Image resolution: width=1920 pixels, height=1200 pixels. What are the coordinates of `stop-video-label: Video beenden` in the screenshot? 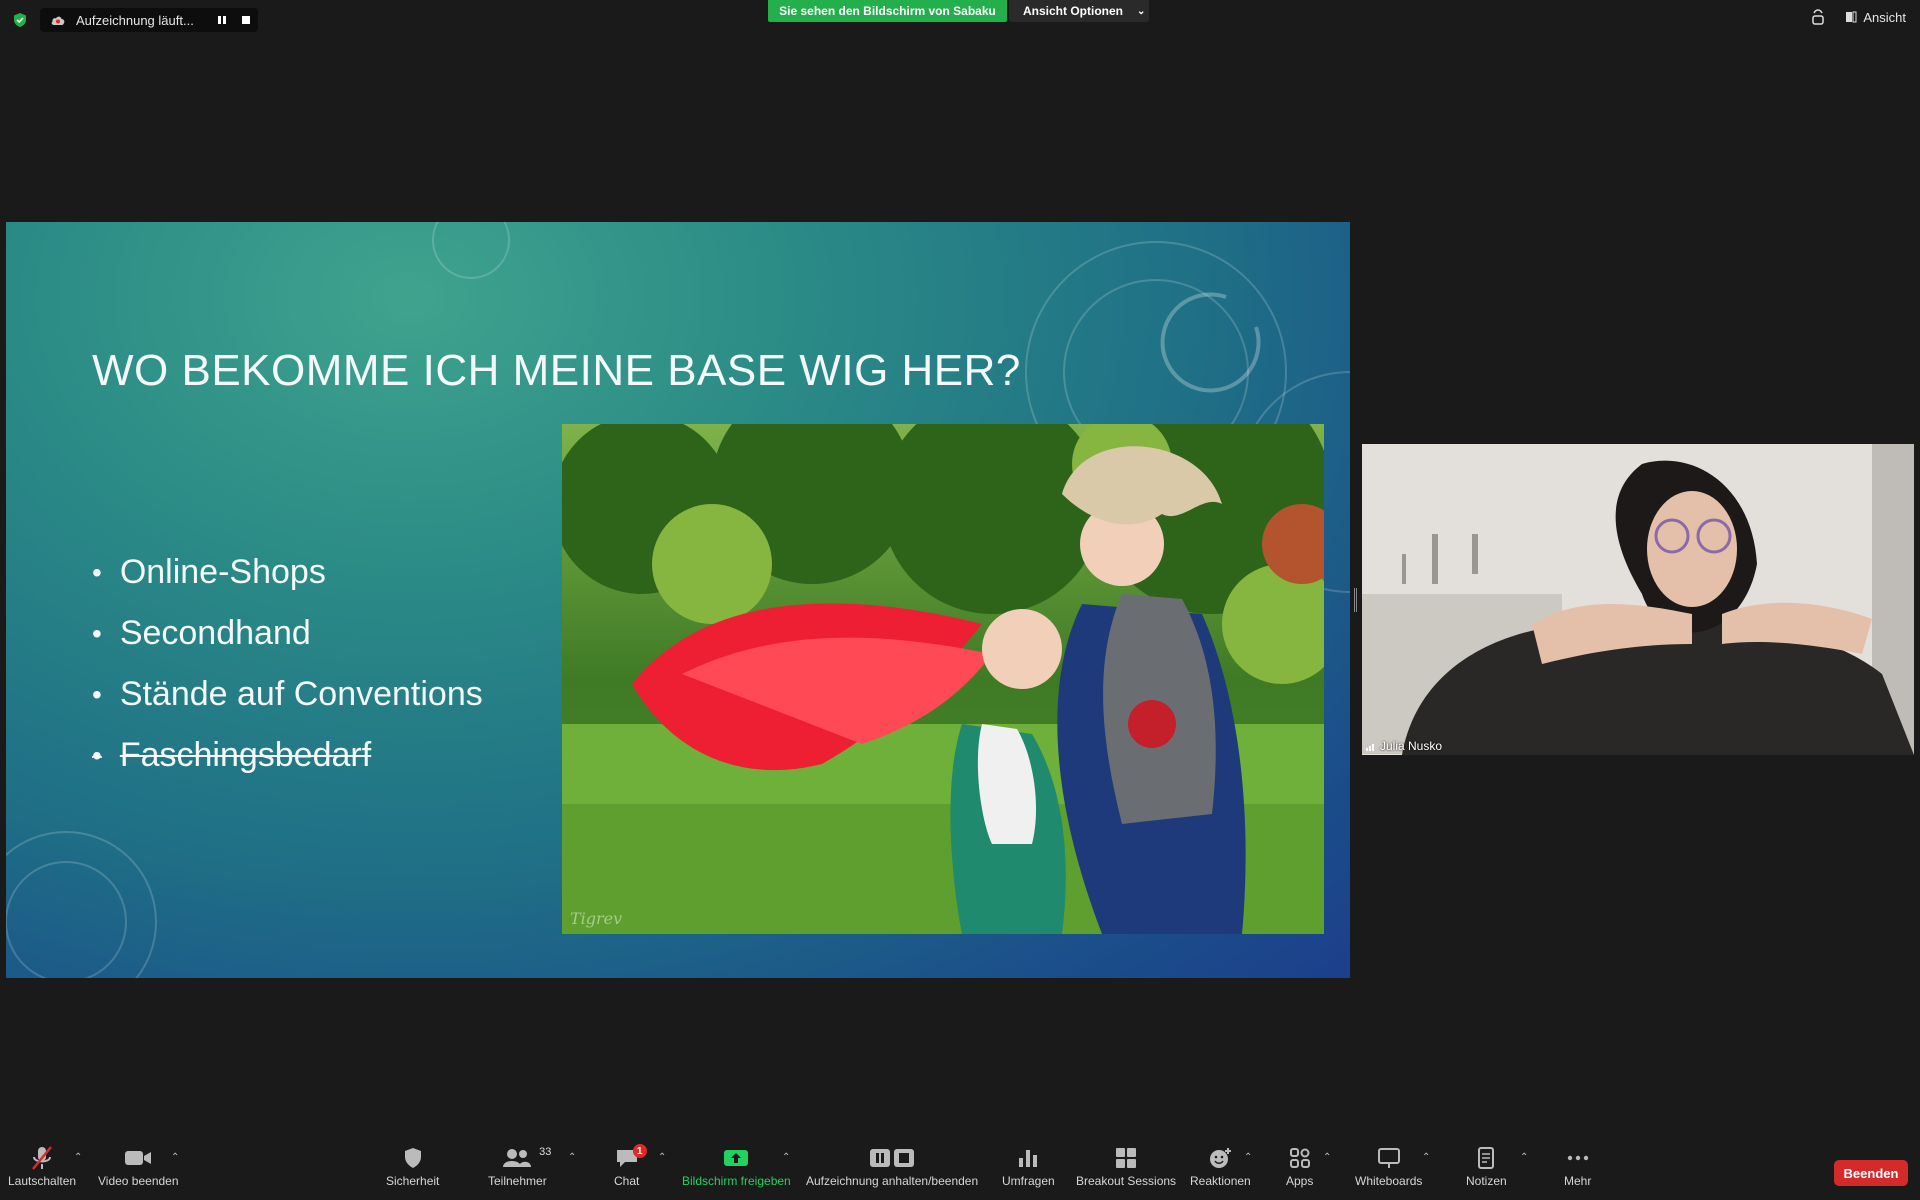 It's located at (138, 1181).